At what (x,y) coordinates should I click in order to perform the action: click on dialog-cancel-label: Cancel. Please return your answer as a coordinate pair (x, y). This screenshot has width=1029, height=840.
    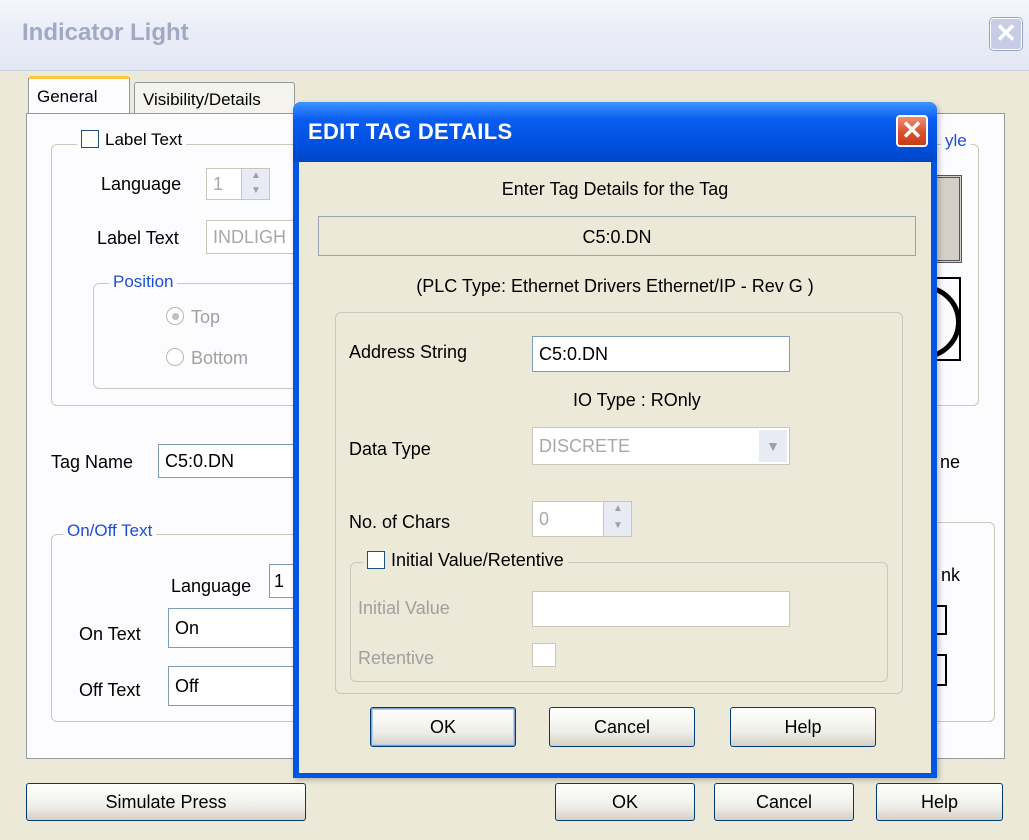
    Looking at the image, I should click on (622, 727).